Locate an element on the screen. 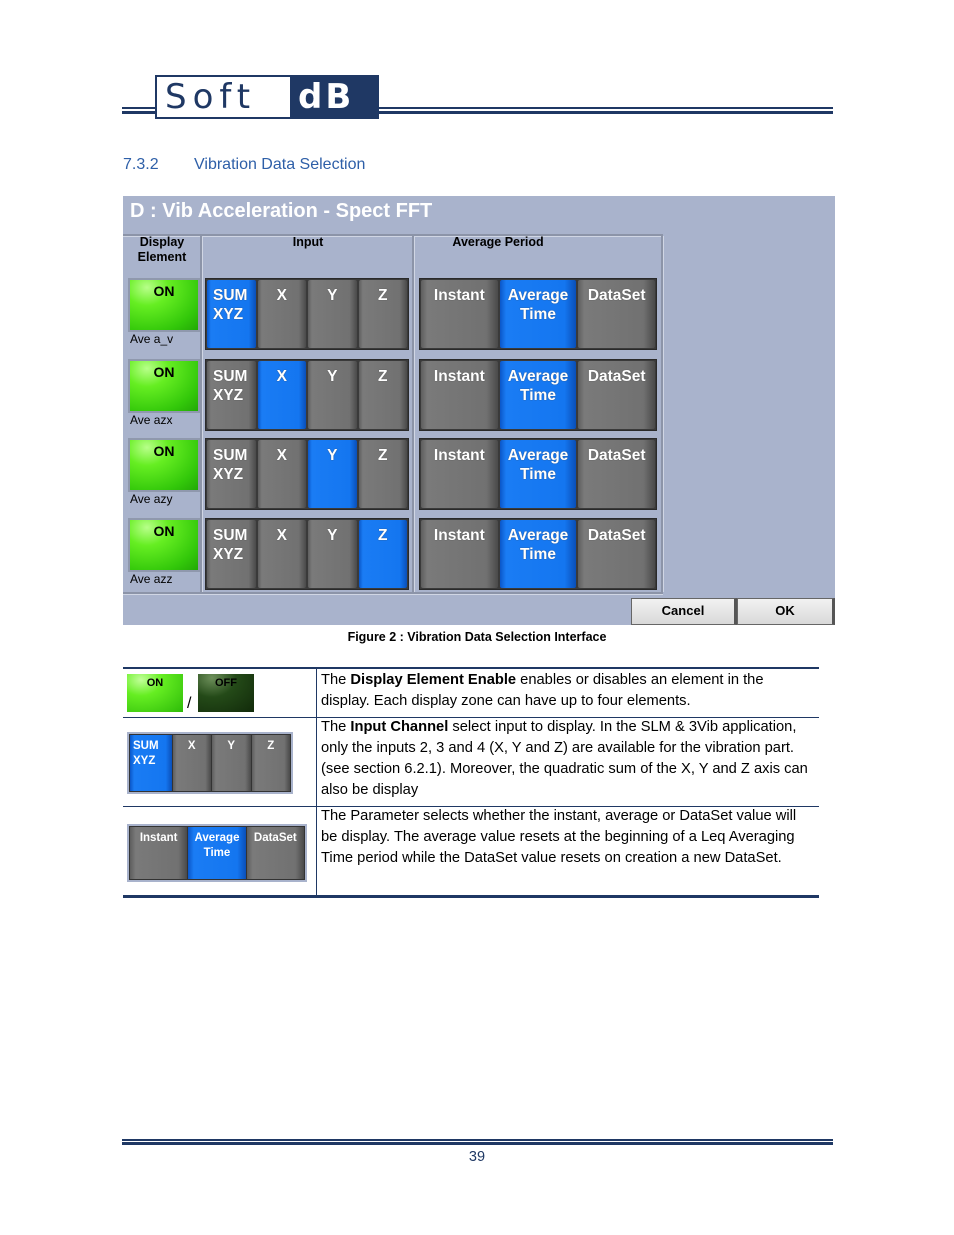 This screenshot has width=954, height=1235. footer-rule-thick is located at coordinates (477, 1143).